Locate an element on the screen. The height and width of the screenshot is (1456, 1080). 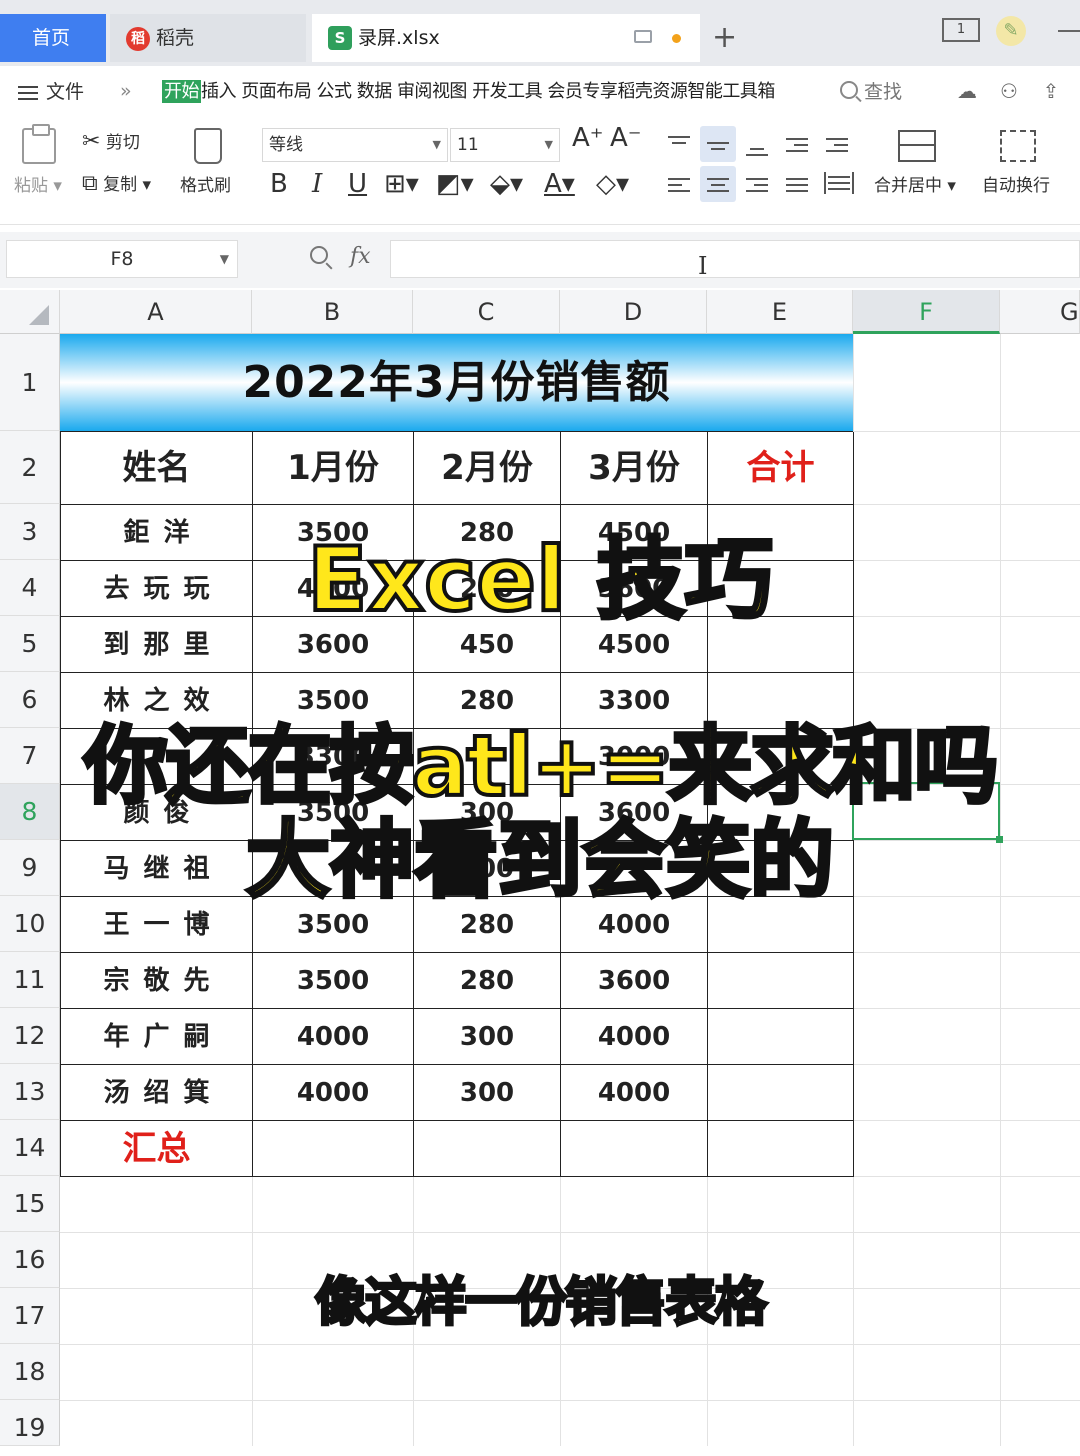
monitor-icon is located at coordinates (643, 36).